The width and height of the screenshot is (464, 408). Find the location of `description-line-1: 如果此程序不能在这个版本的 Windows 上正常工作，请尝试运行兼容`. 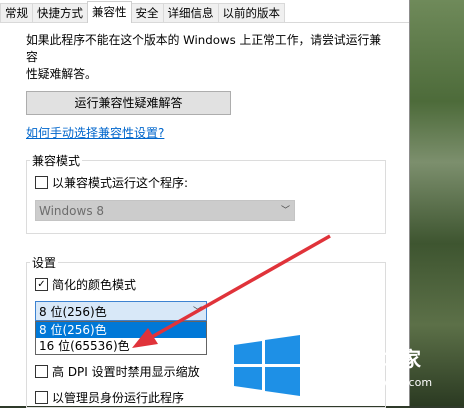

description-line-1: 如果此程序不能在这个版本的 Windows 上正常工作，请尝试运行兼容 is located at coordinates (204, 48).